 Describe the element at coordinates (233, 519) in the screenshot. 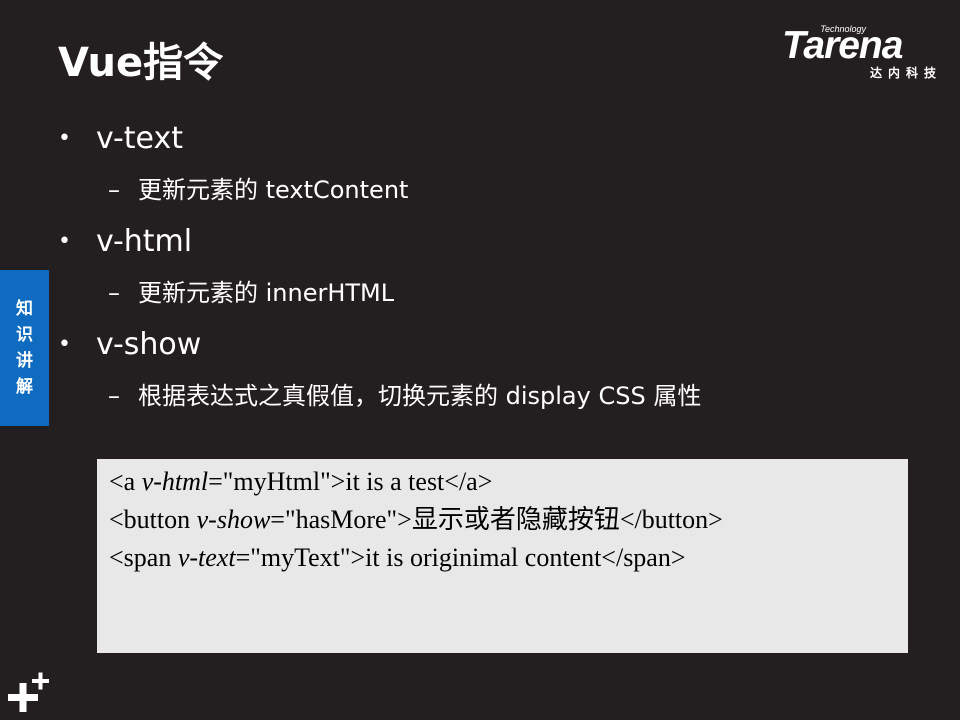

I see `code-directive: v-show` at that location.